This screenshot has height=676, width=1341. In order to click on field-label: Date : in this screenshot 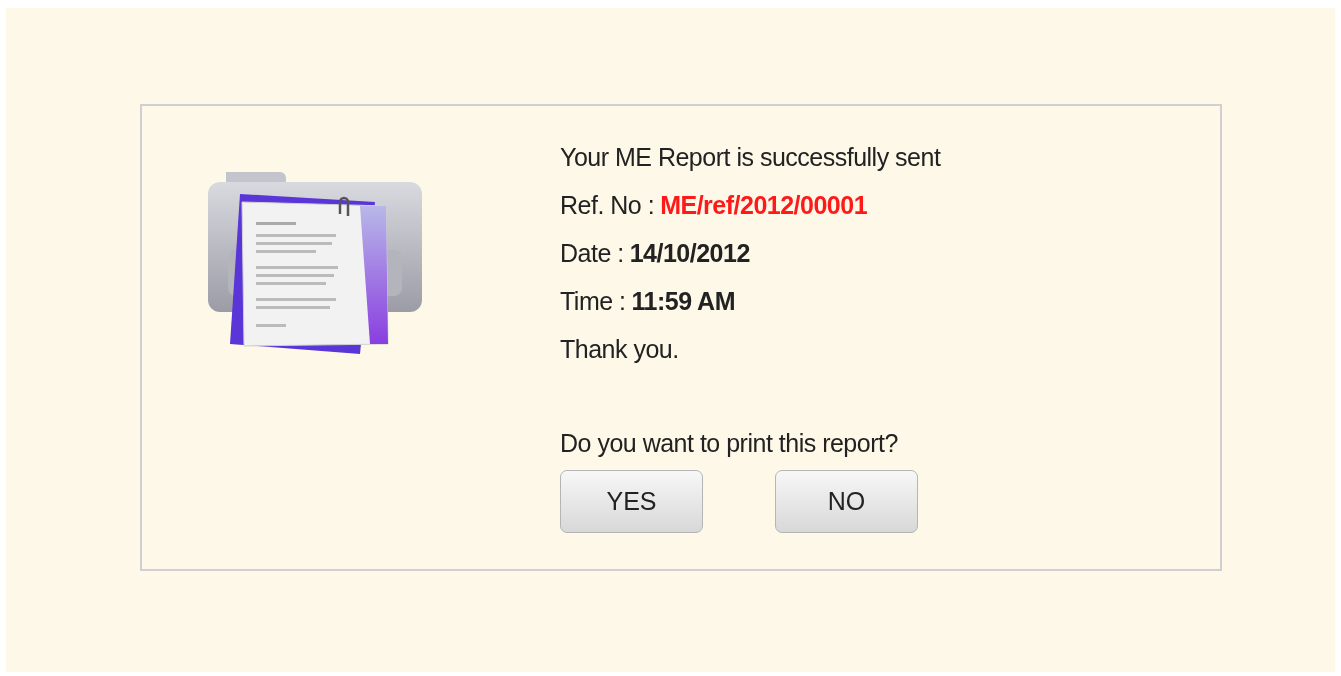, I will do `click(592, 253)`.